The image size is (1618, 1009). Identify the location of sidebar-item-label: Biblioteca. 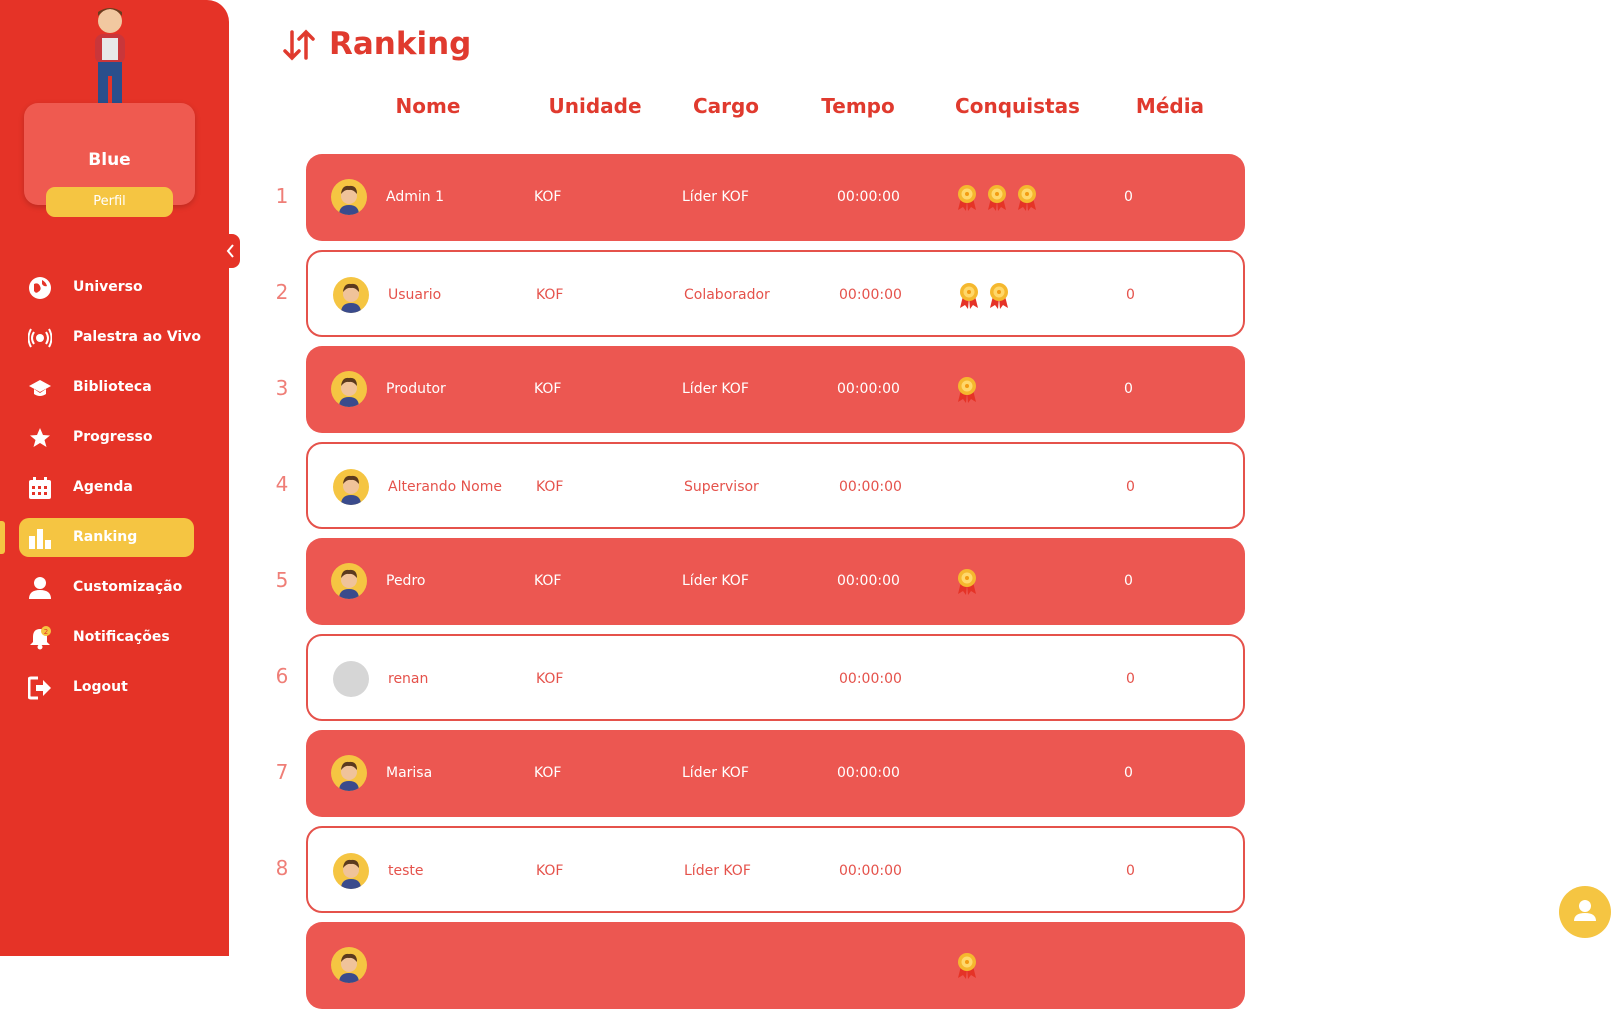
(112, 387).